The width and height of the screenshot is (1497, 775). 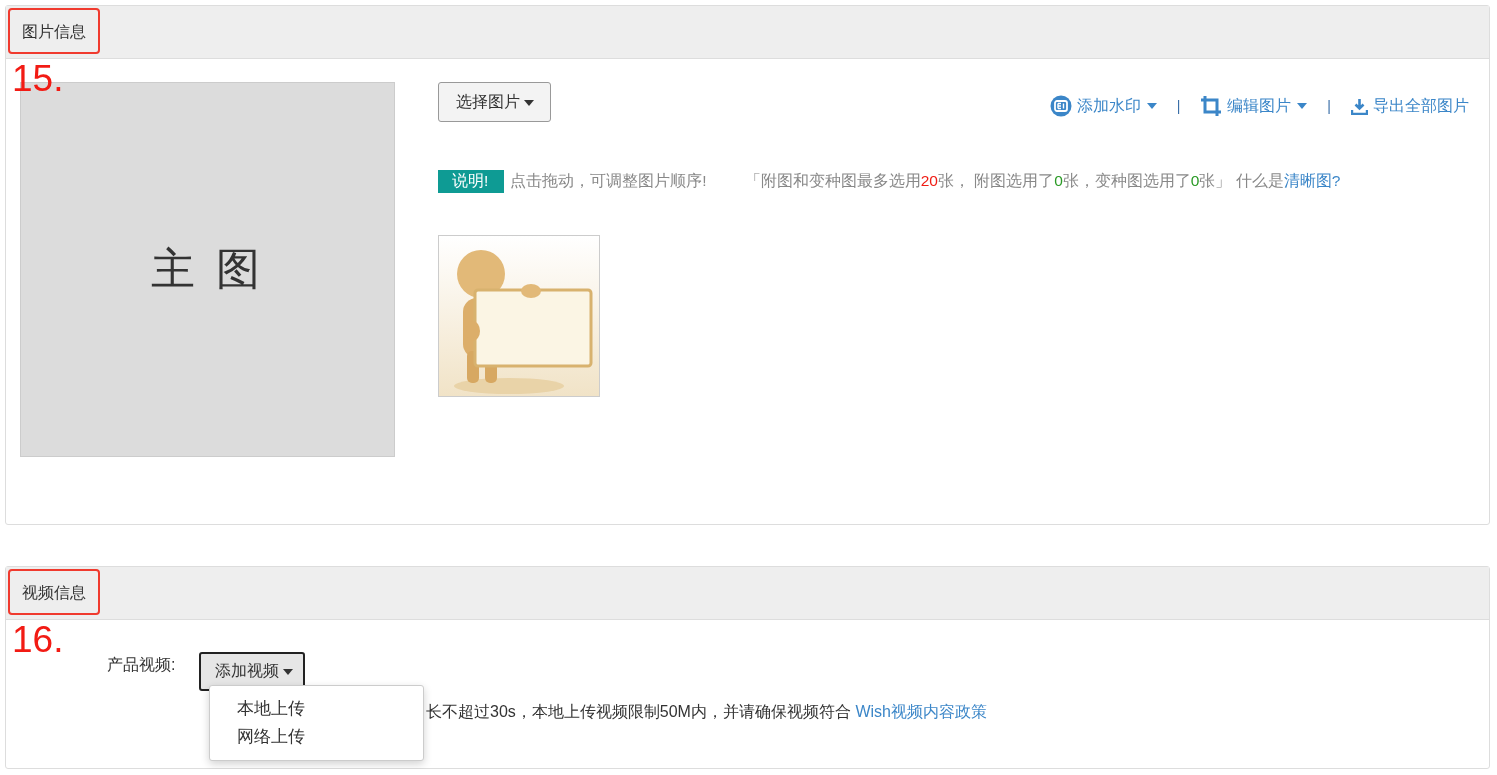 What do you see at coordinates (1359, 106) in the screenshot?
I see `download-icon` at bounding box center [1359, 106].